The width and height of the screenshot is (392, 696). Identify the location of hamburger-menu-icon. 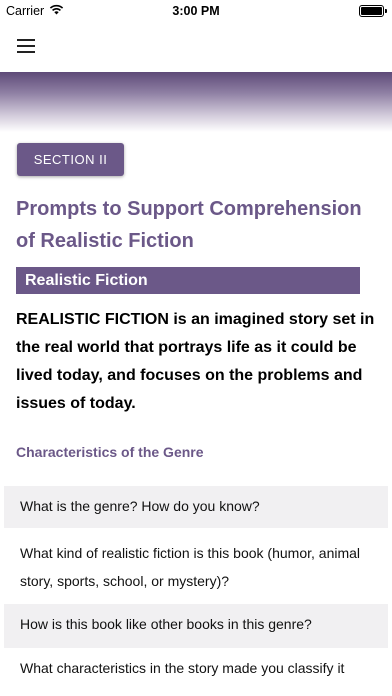
(27, 46).